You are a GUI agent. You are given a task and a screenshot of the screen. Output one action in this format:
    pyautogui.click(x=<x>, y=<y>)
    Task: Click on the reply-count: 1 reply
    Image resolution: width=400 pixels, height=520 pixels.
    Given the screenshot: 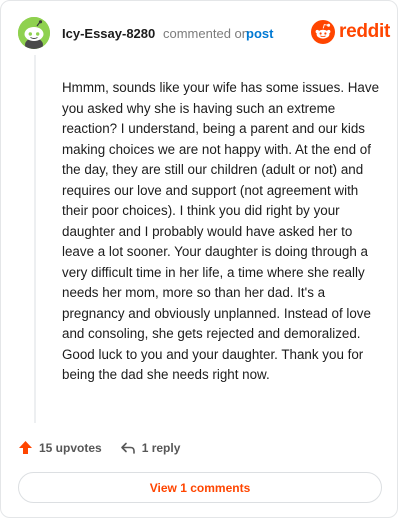 What is the action you would take?
    pyautogui.click(x=161, y=447)
    